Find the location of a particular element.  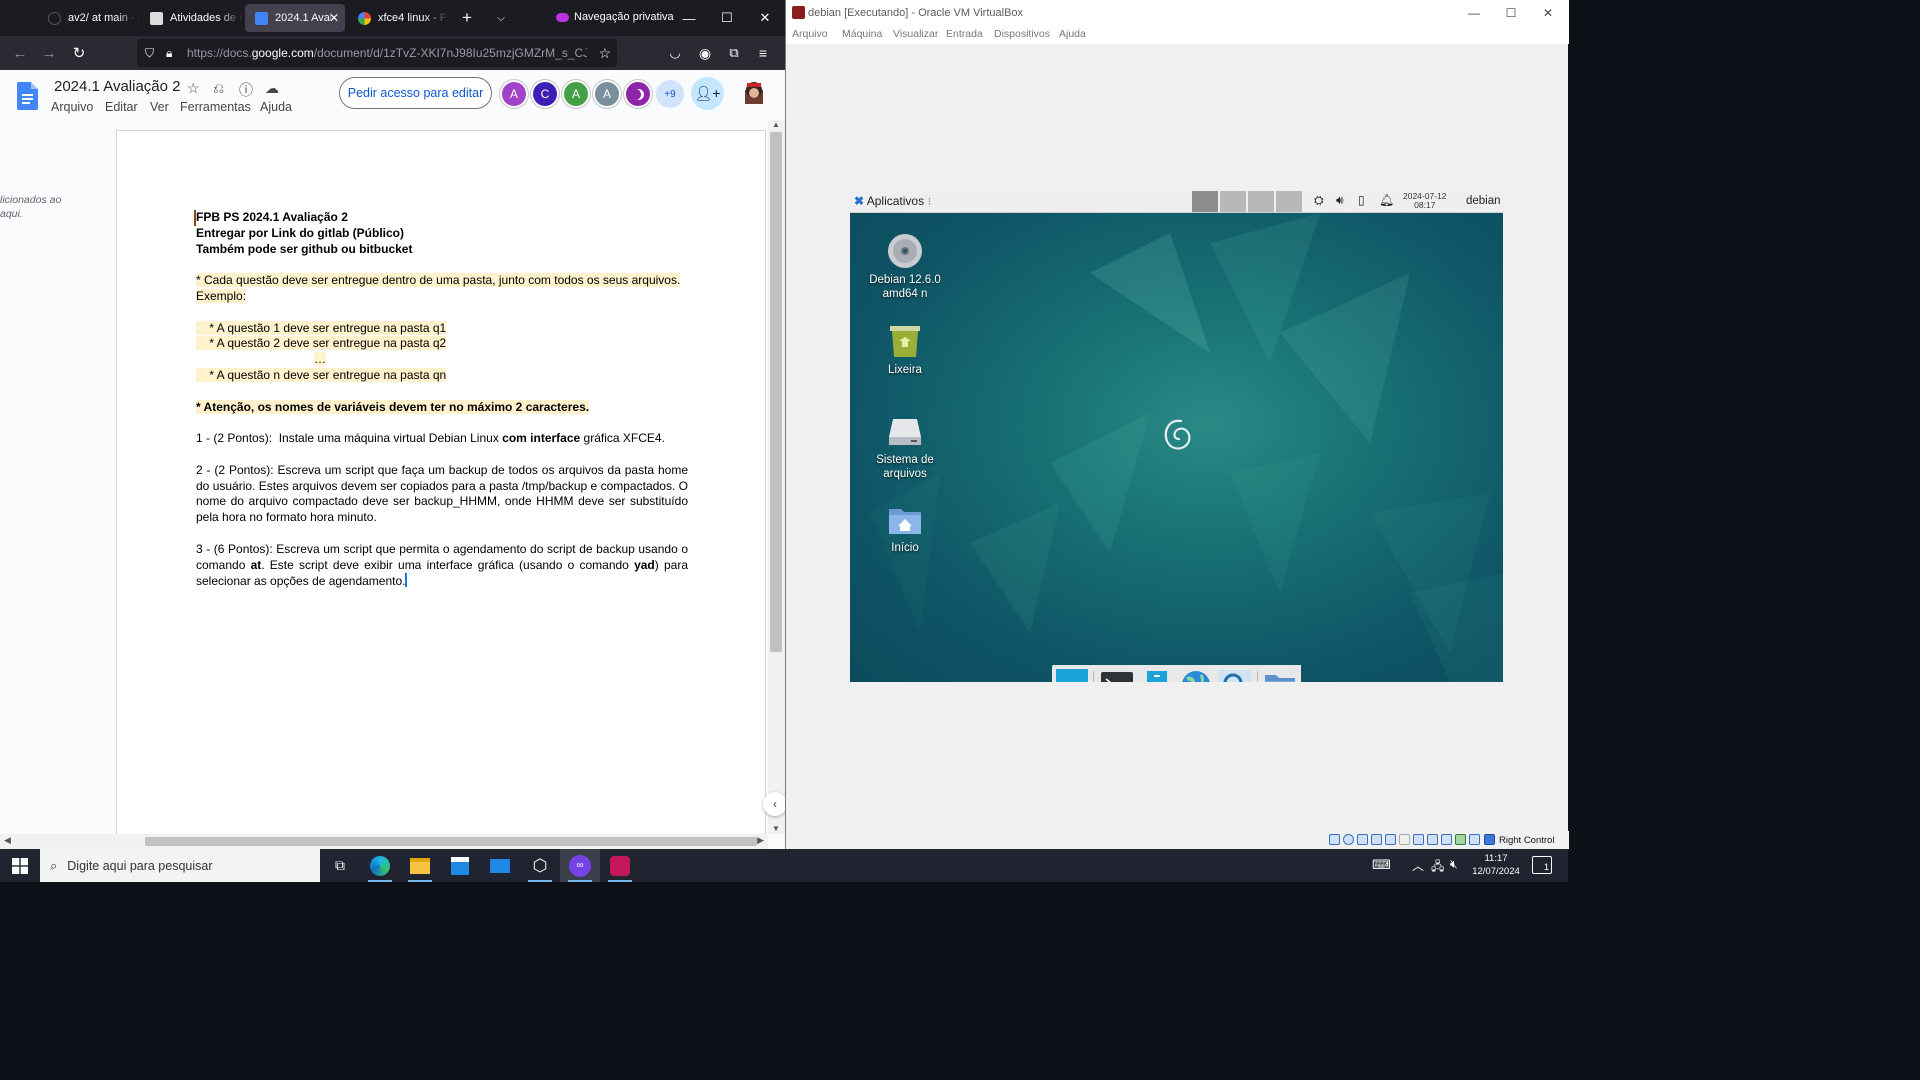

hard-disk-status-icon is located at coordinates (1334, 839).